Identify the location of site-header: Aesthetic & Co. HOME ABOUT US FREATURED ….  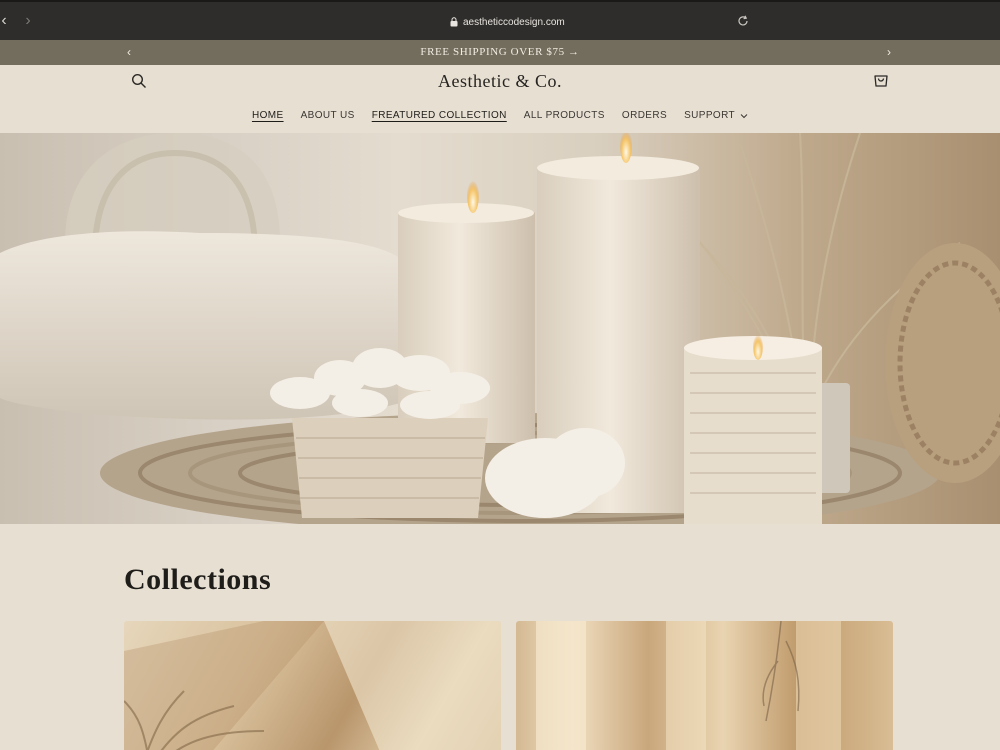
(500, 99).